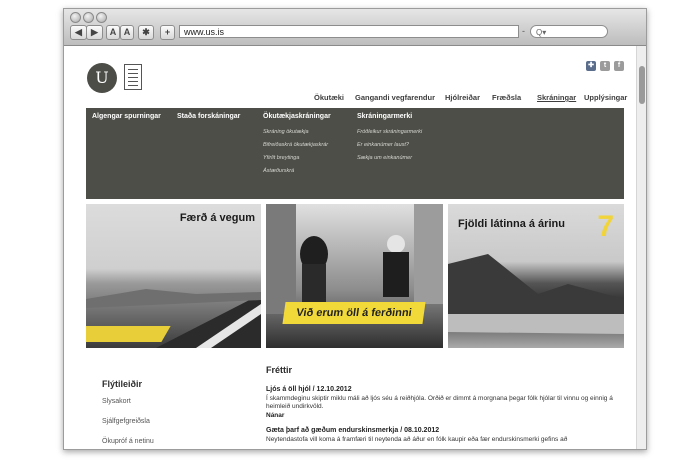  Describe the element at coordinates (208, 116) in the screenshot. I see `menu-heading-forskraningar: Staða forskáningar` at that location.